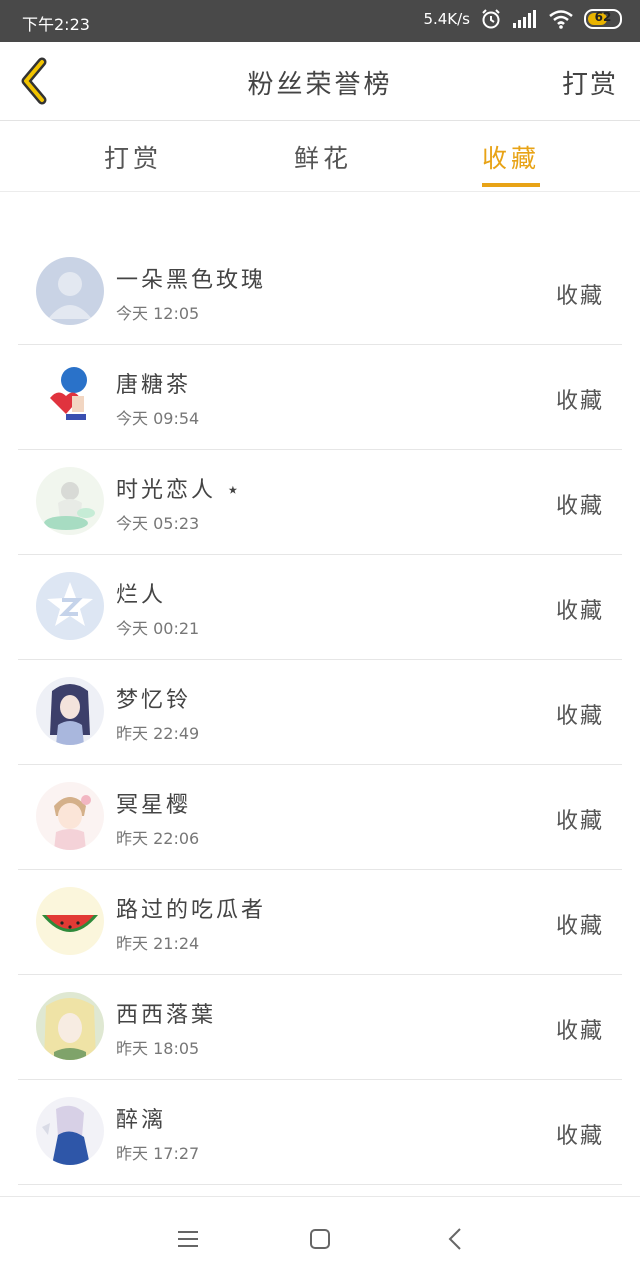 The height and width of the screenshot is (1281, 640). What do you see at coordinates (320, 292) in the screenshot?
I see `list-item: 一朵黑色玫瑰 今天 12:05 收藏` at bounding box center [320, 292].